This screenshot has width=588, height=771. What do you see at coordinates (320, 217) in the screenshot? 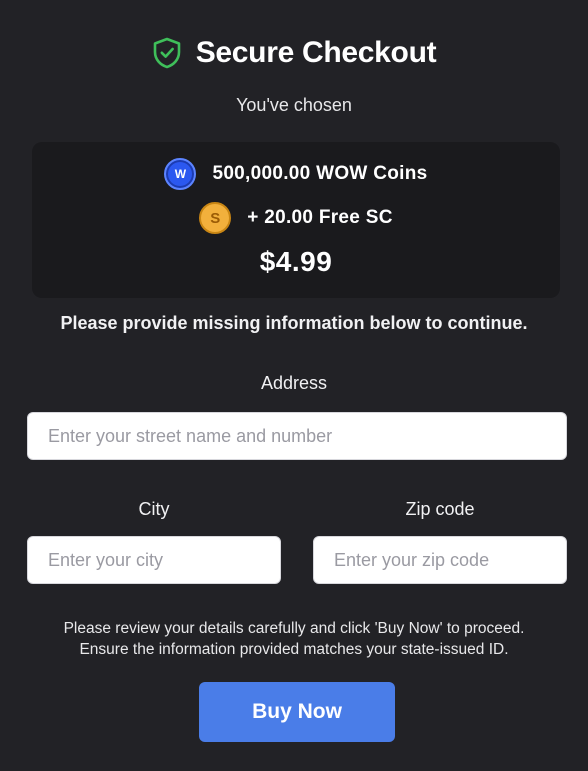
I see `product-sc-text: + 20.00 Free SC` at bounding box center [320, 217].